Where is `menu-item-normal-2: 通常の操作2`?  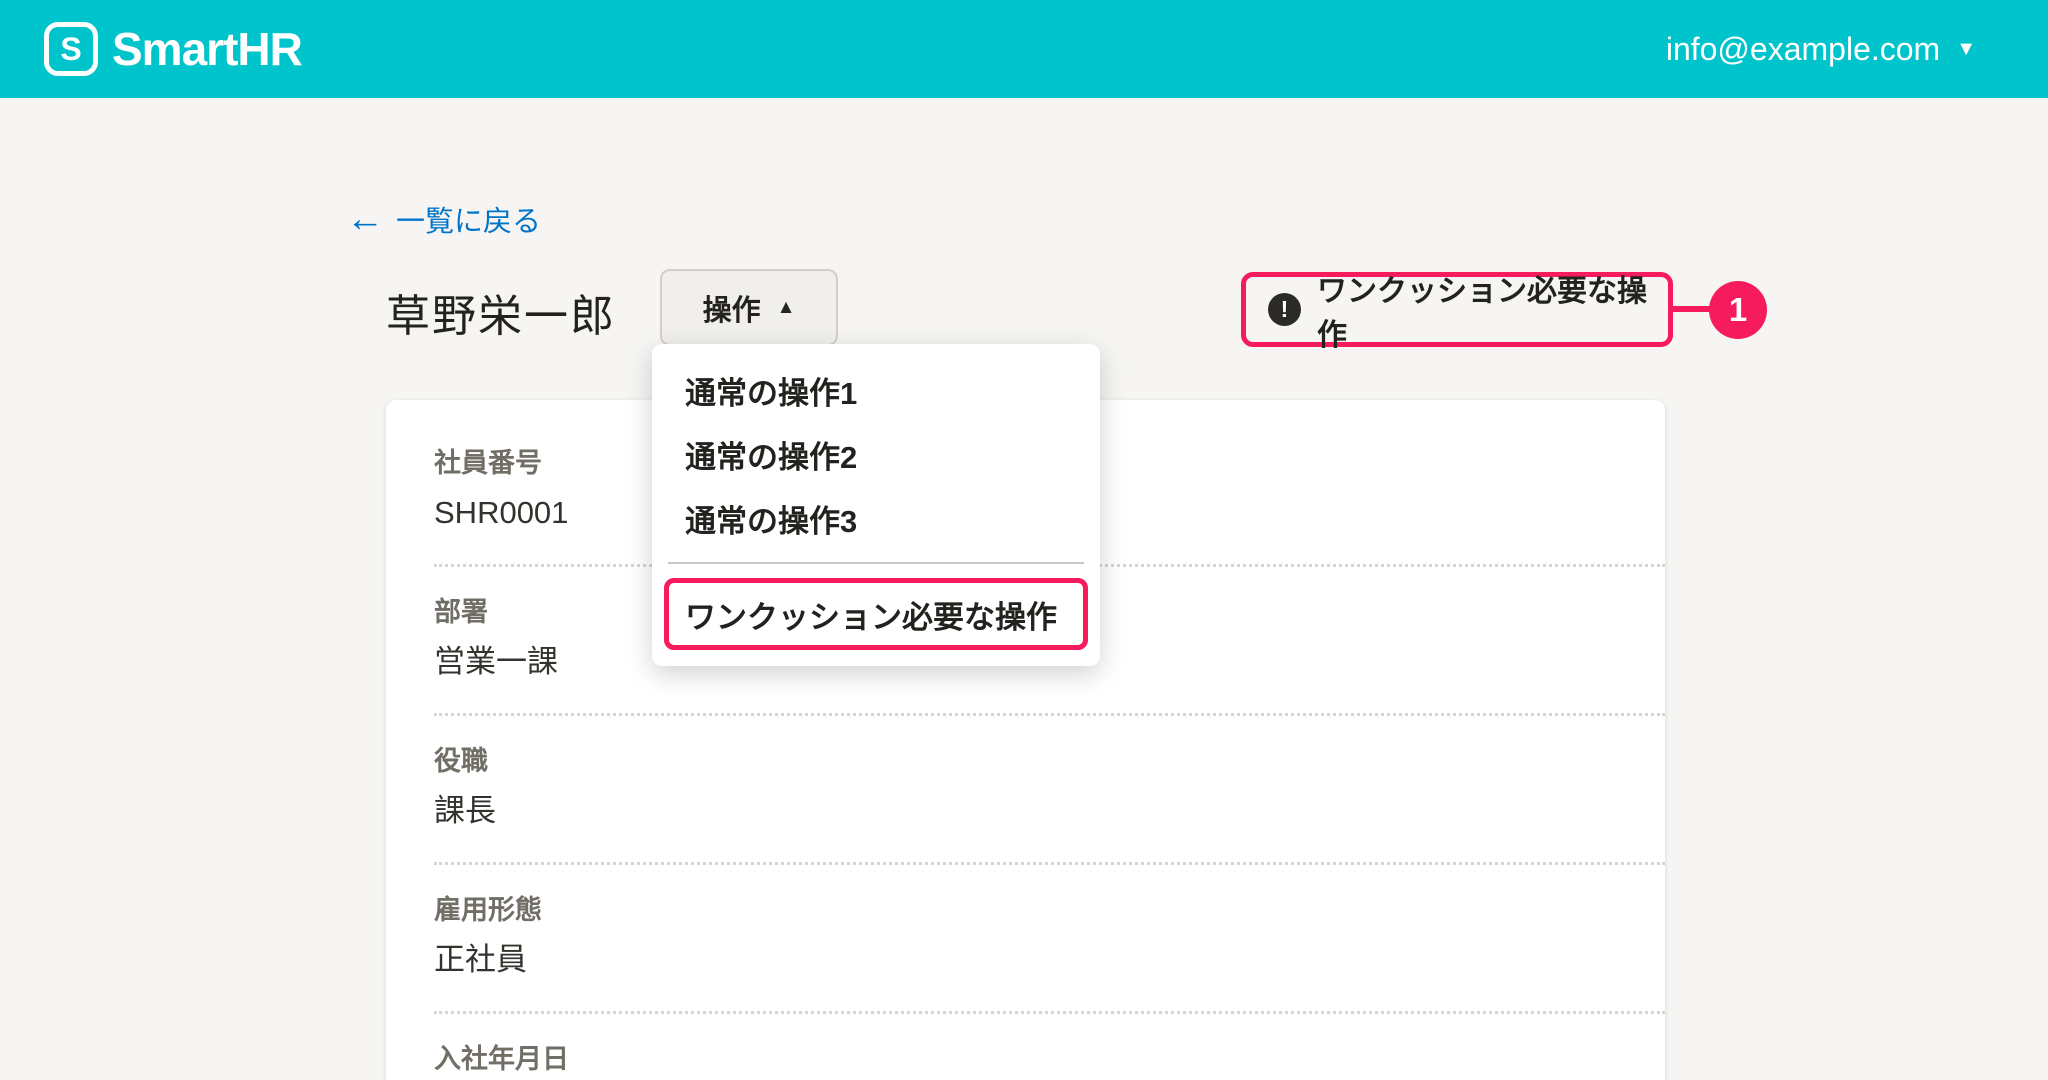 menu-item-normal-2: 通常の操作2 is located at coordinates (876, 454).